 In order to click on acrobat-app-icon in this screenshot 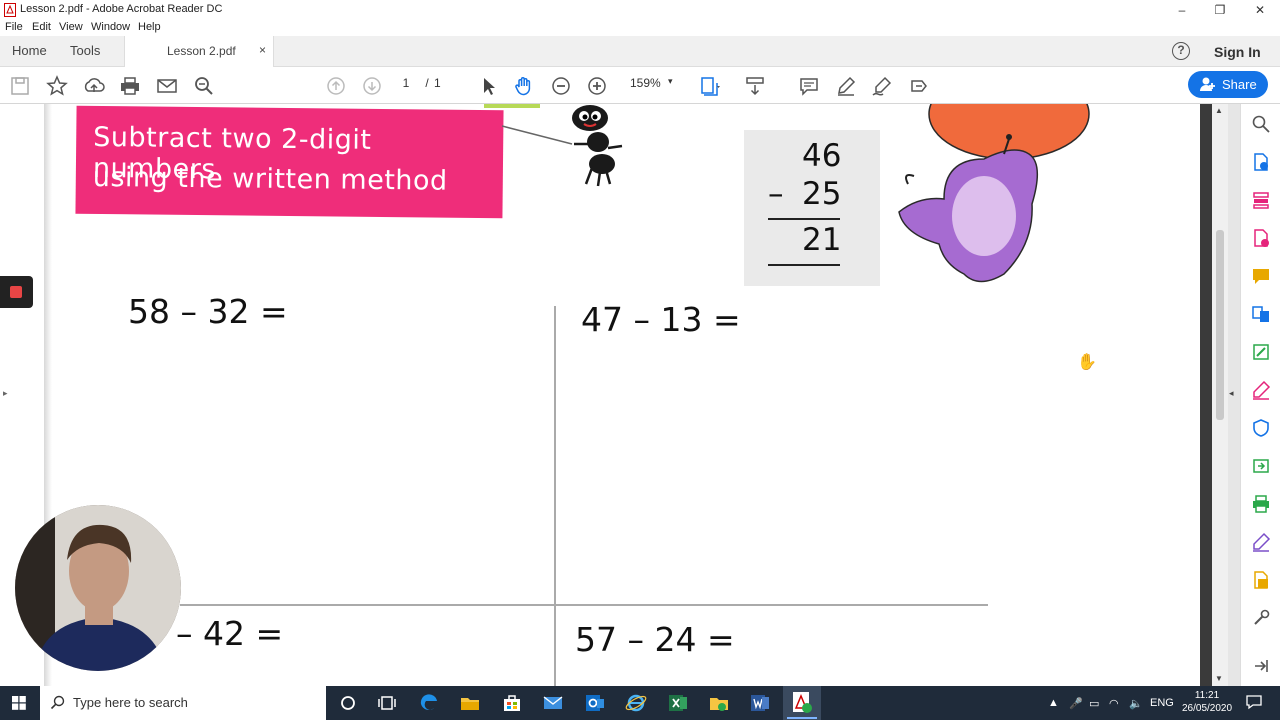, I will do `click(10, 10)`.